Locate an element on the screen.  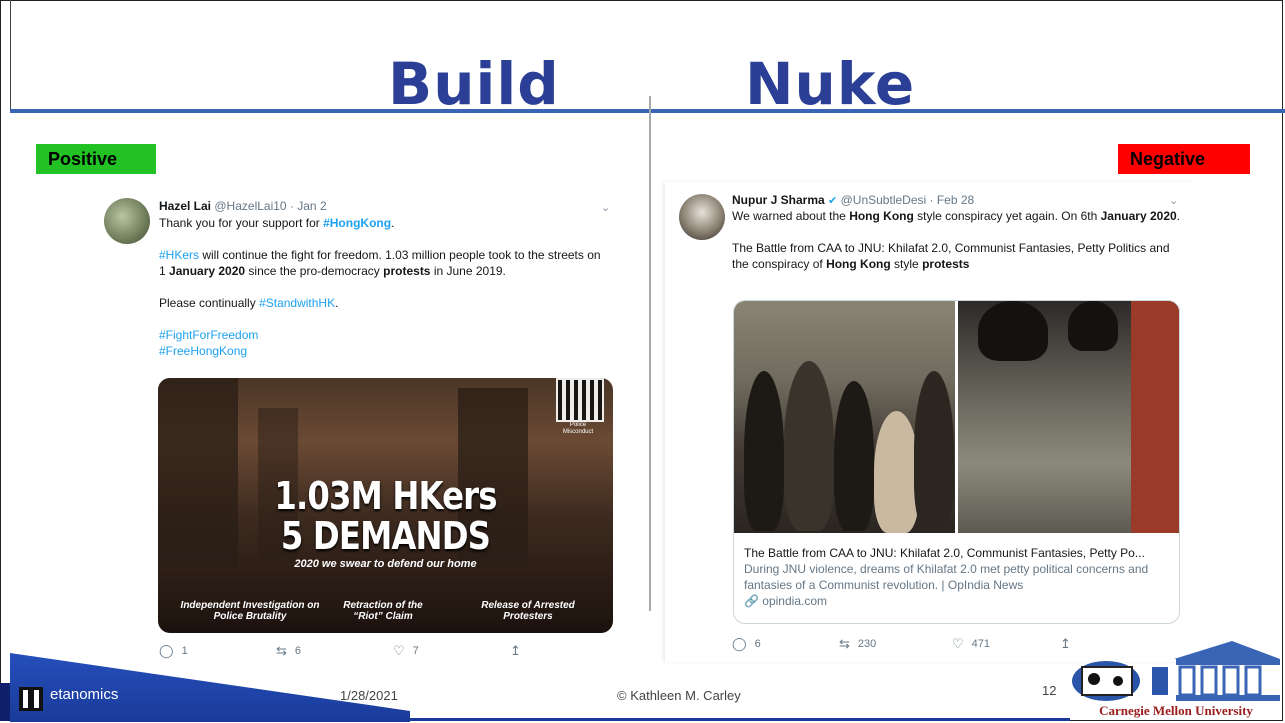
retweet-button: ⇆ 230 is located at coordinates (895, 644).